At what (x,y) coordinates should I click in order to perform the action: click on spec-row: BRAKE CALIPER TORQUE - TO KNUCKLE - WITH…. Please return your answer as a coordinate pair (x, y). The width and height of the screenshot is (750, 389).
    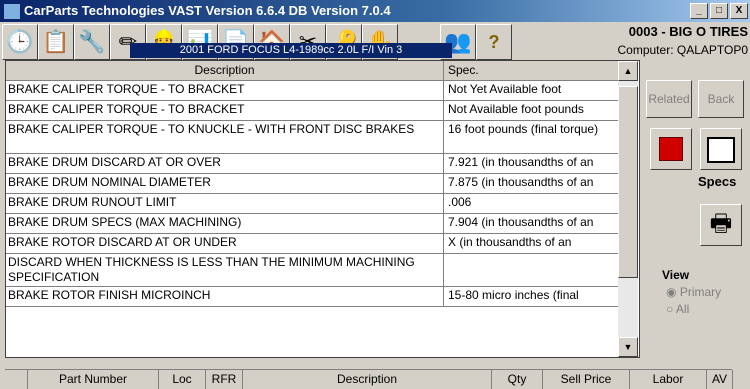
    Looking at the image, I should click on (312, 137).